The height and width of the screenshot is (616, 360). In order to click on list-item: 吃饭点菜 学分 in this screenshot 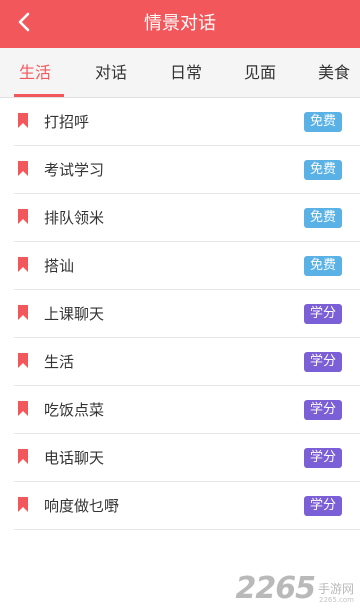, I will do `click(187, 410)`.